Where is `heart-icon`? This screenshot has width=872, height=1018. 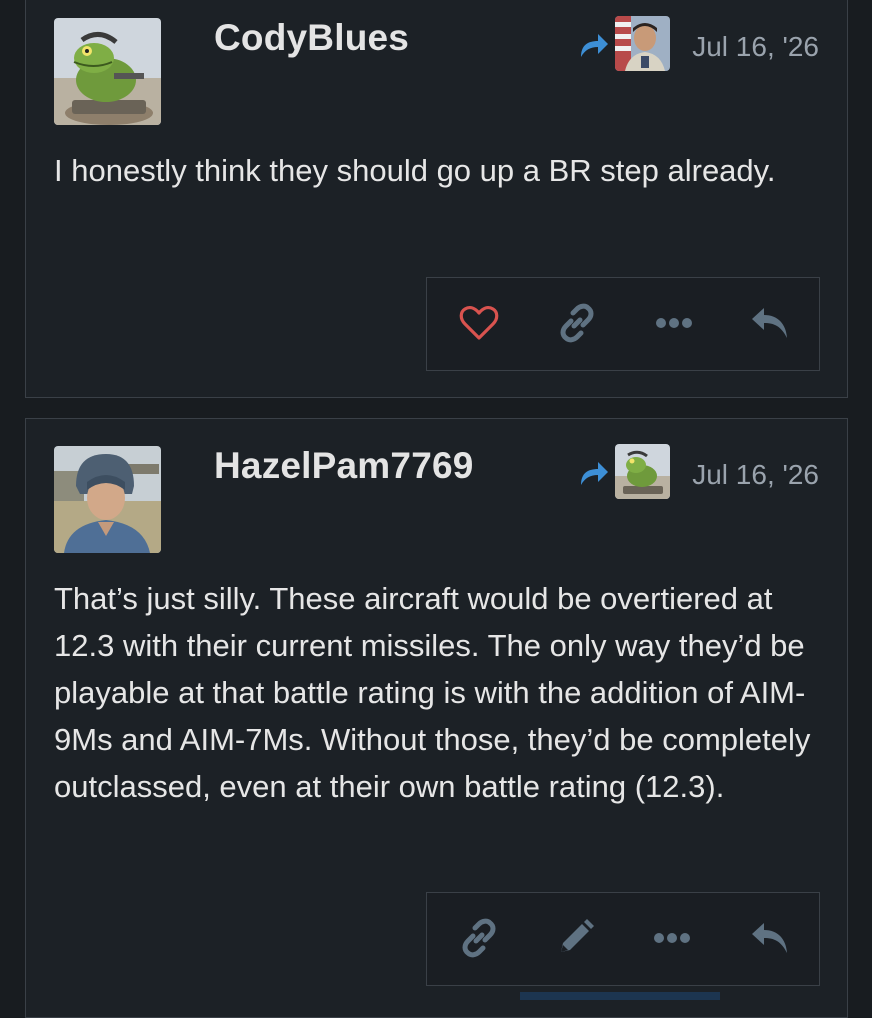
heart-icon is located at coordinates (479, 325).